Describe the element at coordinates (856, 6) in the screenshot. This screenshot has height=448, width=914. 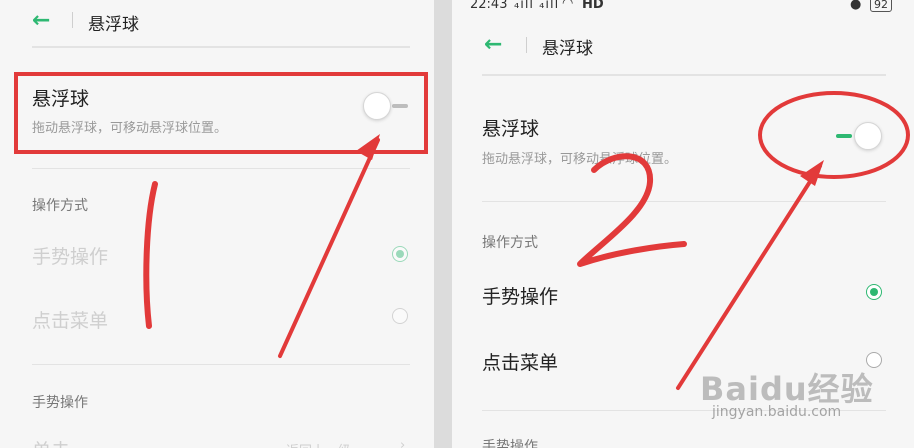
I see `alarm-icon: ●` at that location.